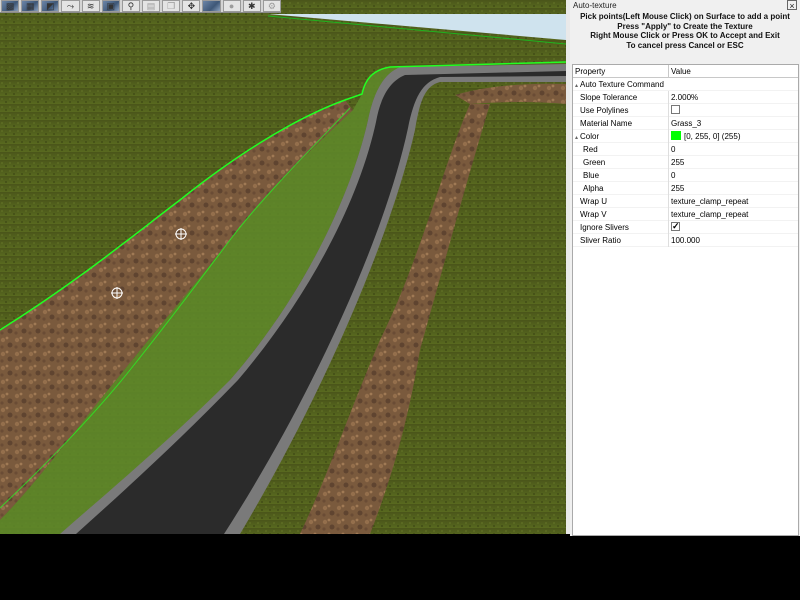 Image resolution: width=800 pixels, height=600 pixels. Describe the element at coordinates (590, 71) in the screenshot. I see `header-property: Property` at that location.